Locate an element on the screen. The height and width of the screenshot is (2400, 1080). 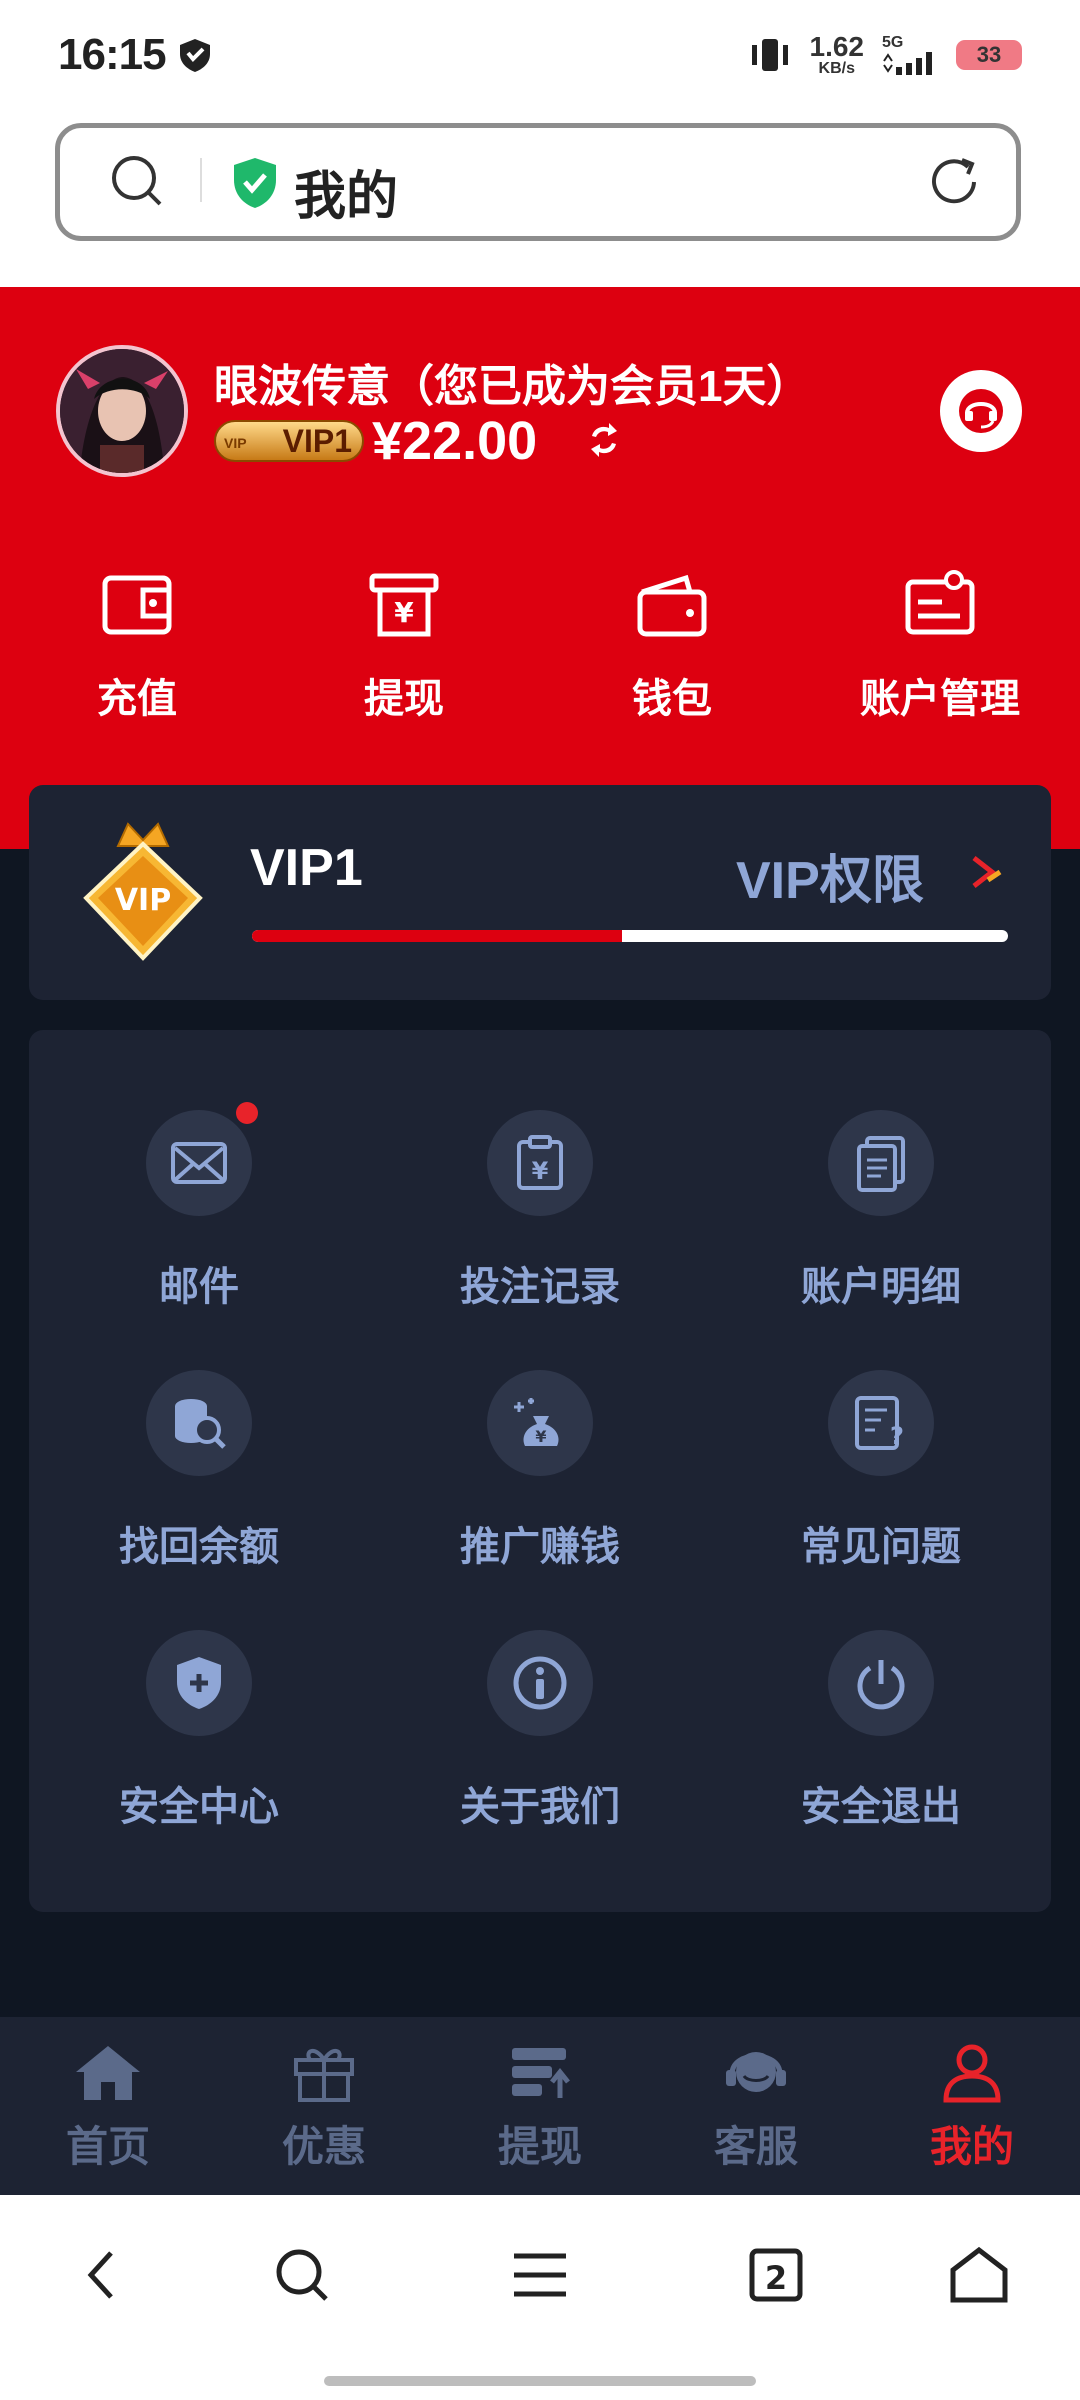
quick-action-account-management: 账户管理 is located at coordinates (940, 647).